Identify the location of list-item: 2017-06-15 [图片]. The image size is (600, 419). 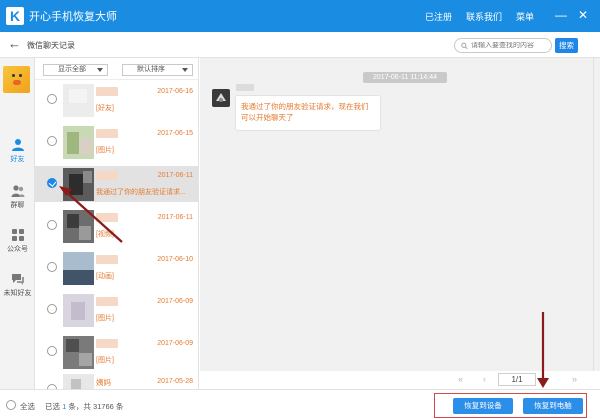
(116, 142).